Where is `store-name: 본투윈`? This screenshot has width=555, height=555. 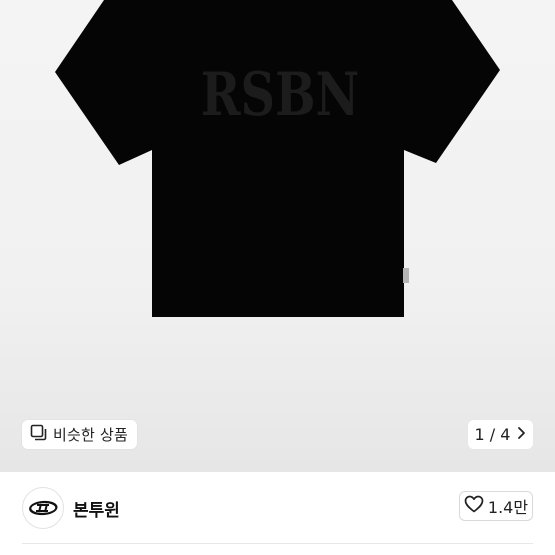 store-name: 본투윈 is located at coordinates (96, 508).